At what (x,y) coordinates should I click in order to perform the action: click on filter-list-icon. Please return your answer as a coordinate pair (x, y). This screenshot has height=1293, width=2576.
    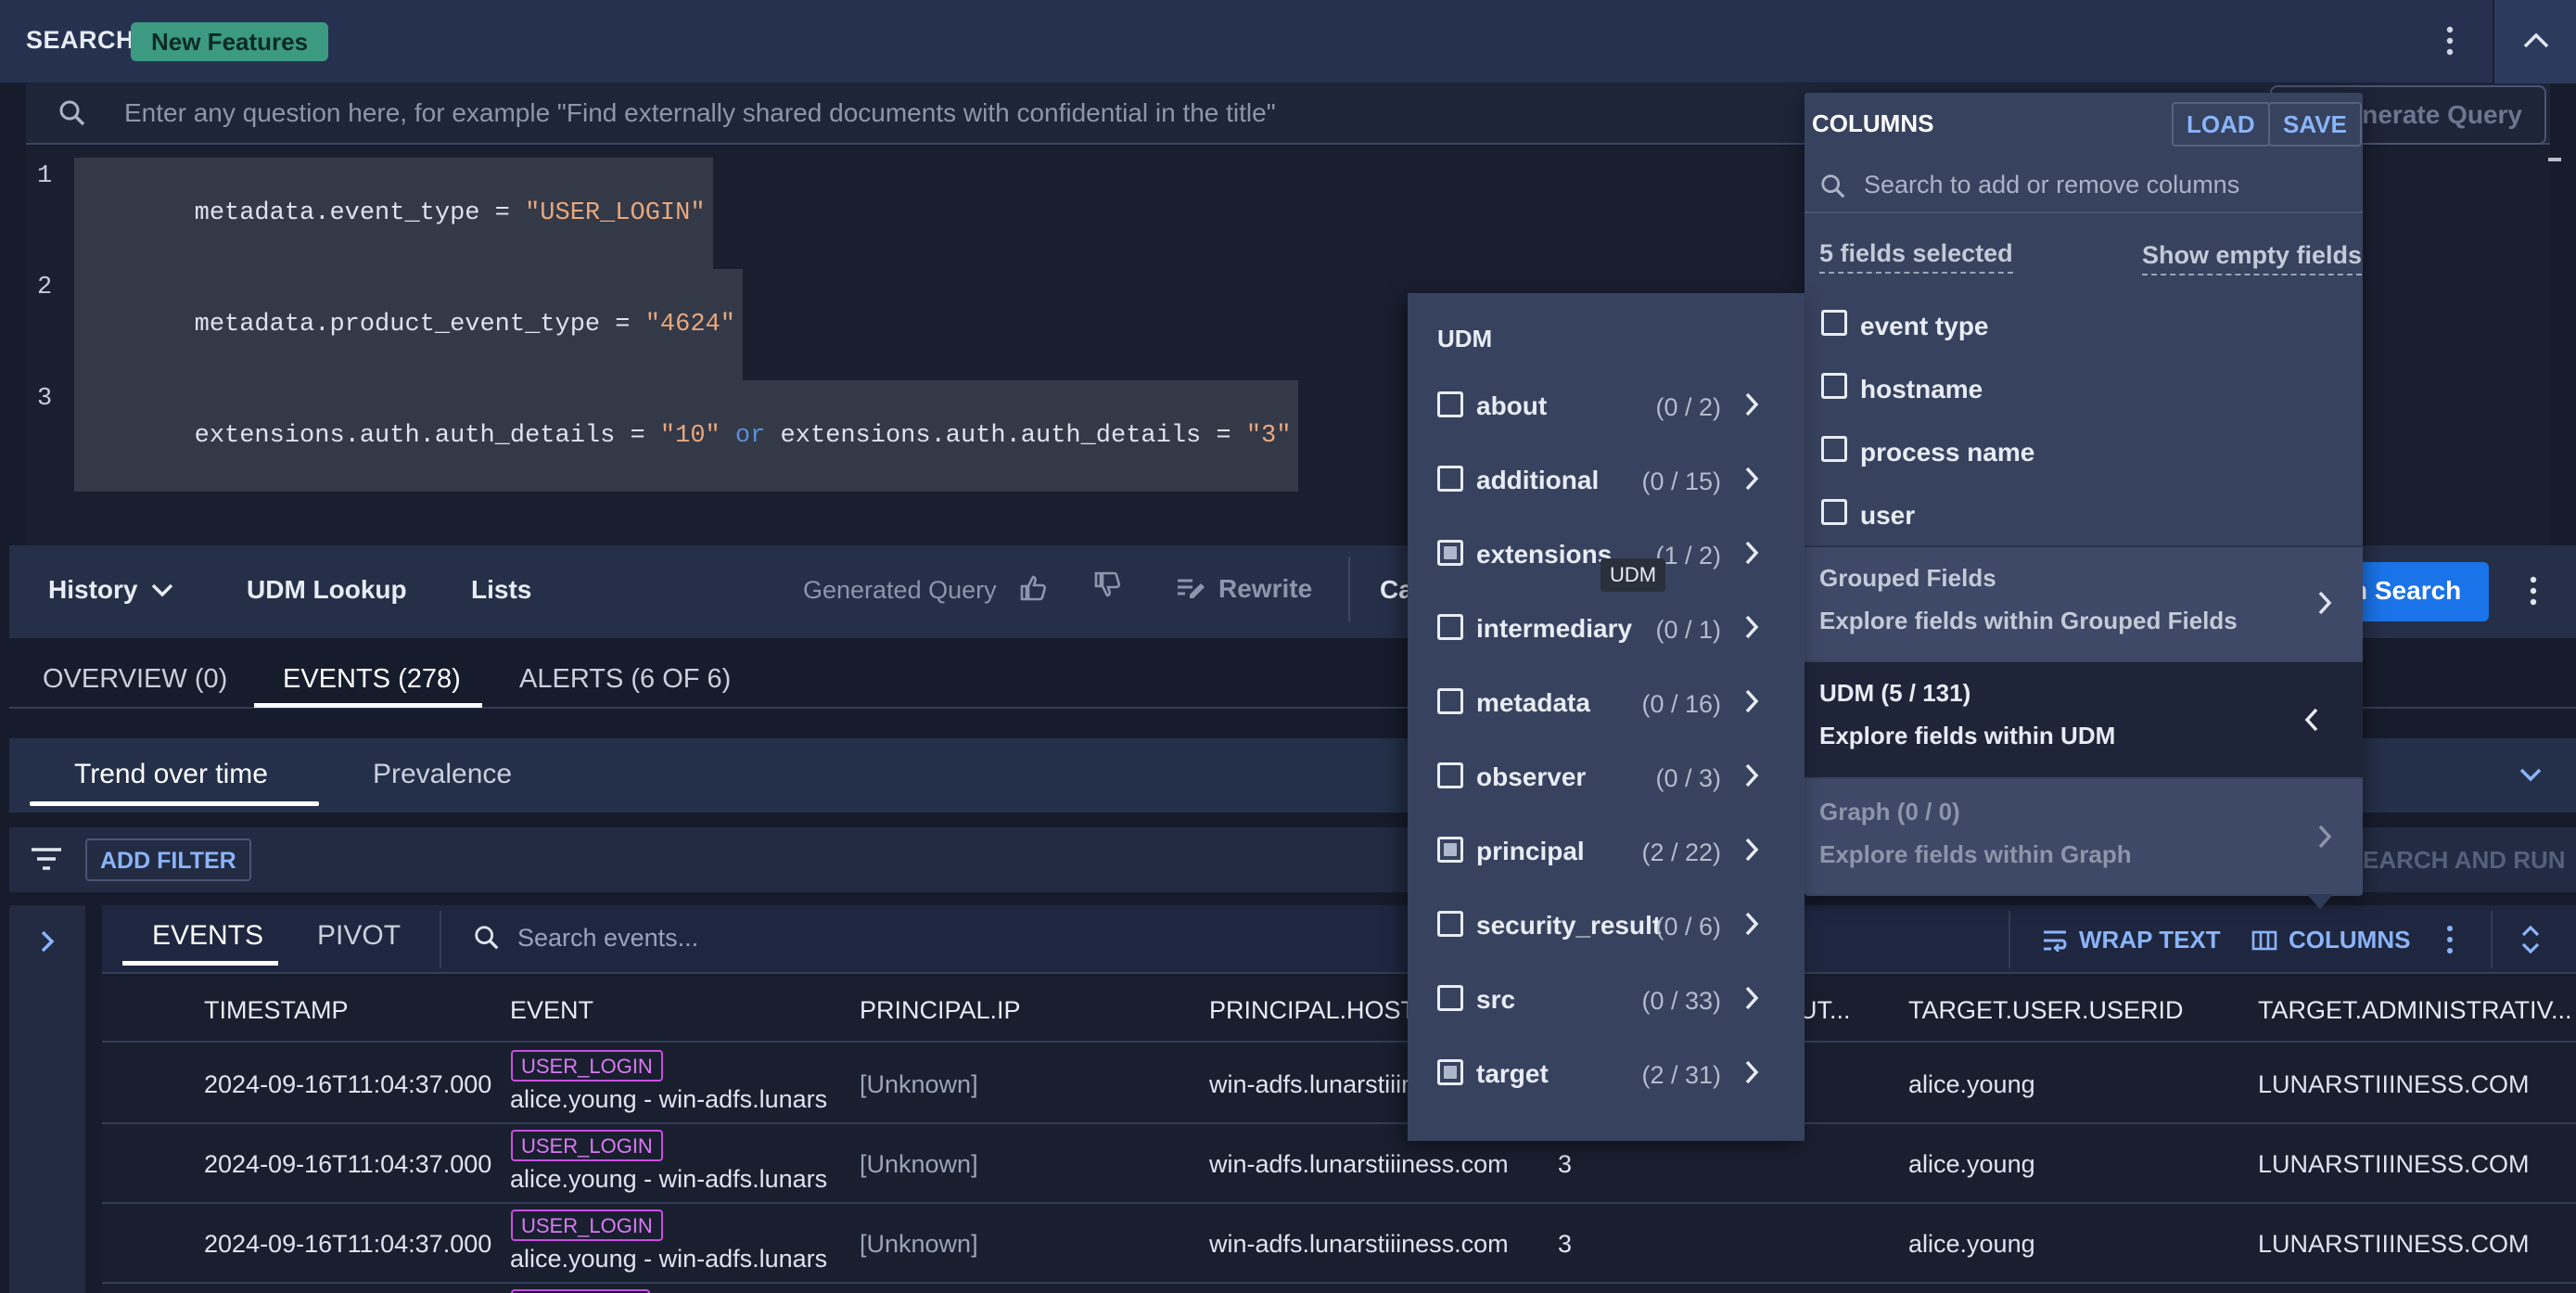
    Looking at the image, I should click on (46, 859).